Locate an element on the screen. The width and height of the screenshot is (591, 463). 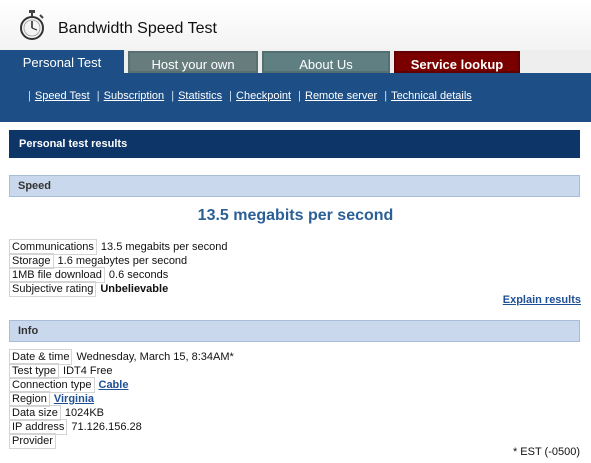
tab-personal-test: Personal Test is located at coordinates (62, 86).